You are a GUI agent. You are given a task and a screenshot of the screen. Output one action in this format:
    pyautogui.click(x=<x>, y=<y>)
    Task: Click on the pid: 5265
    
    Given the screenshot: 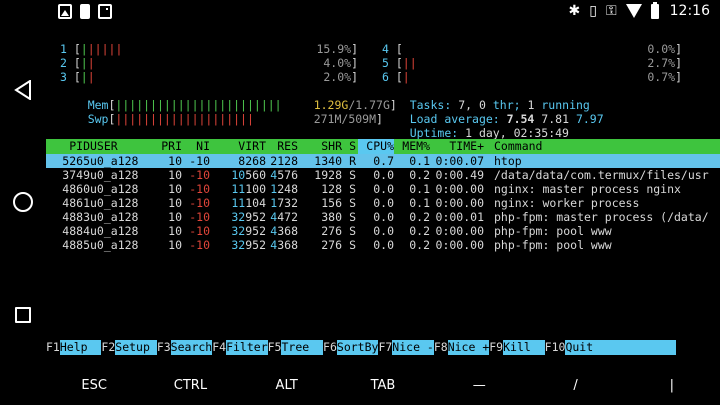 What is the action you would take?
    pyautogui.click(x=76, y=161)
    